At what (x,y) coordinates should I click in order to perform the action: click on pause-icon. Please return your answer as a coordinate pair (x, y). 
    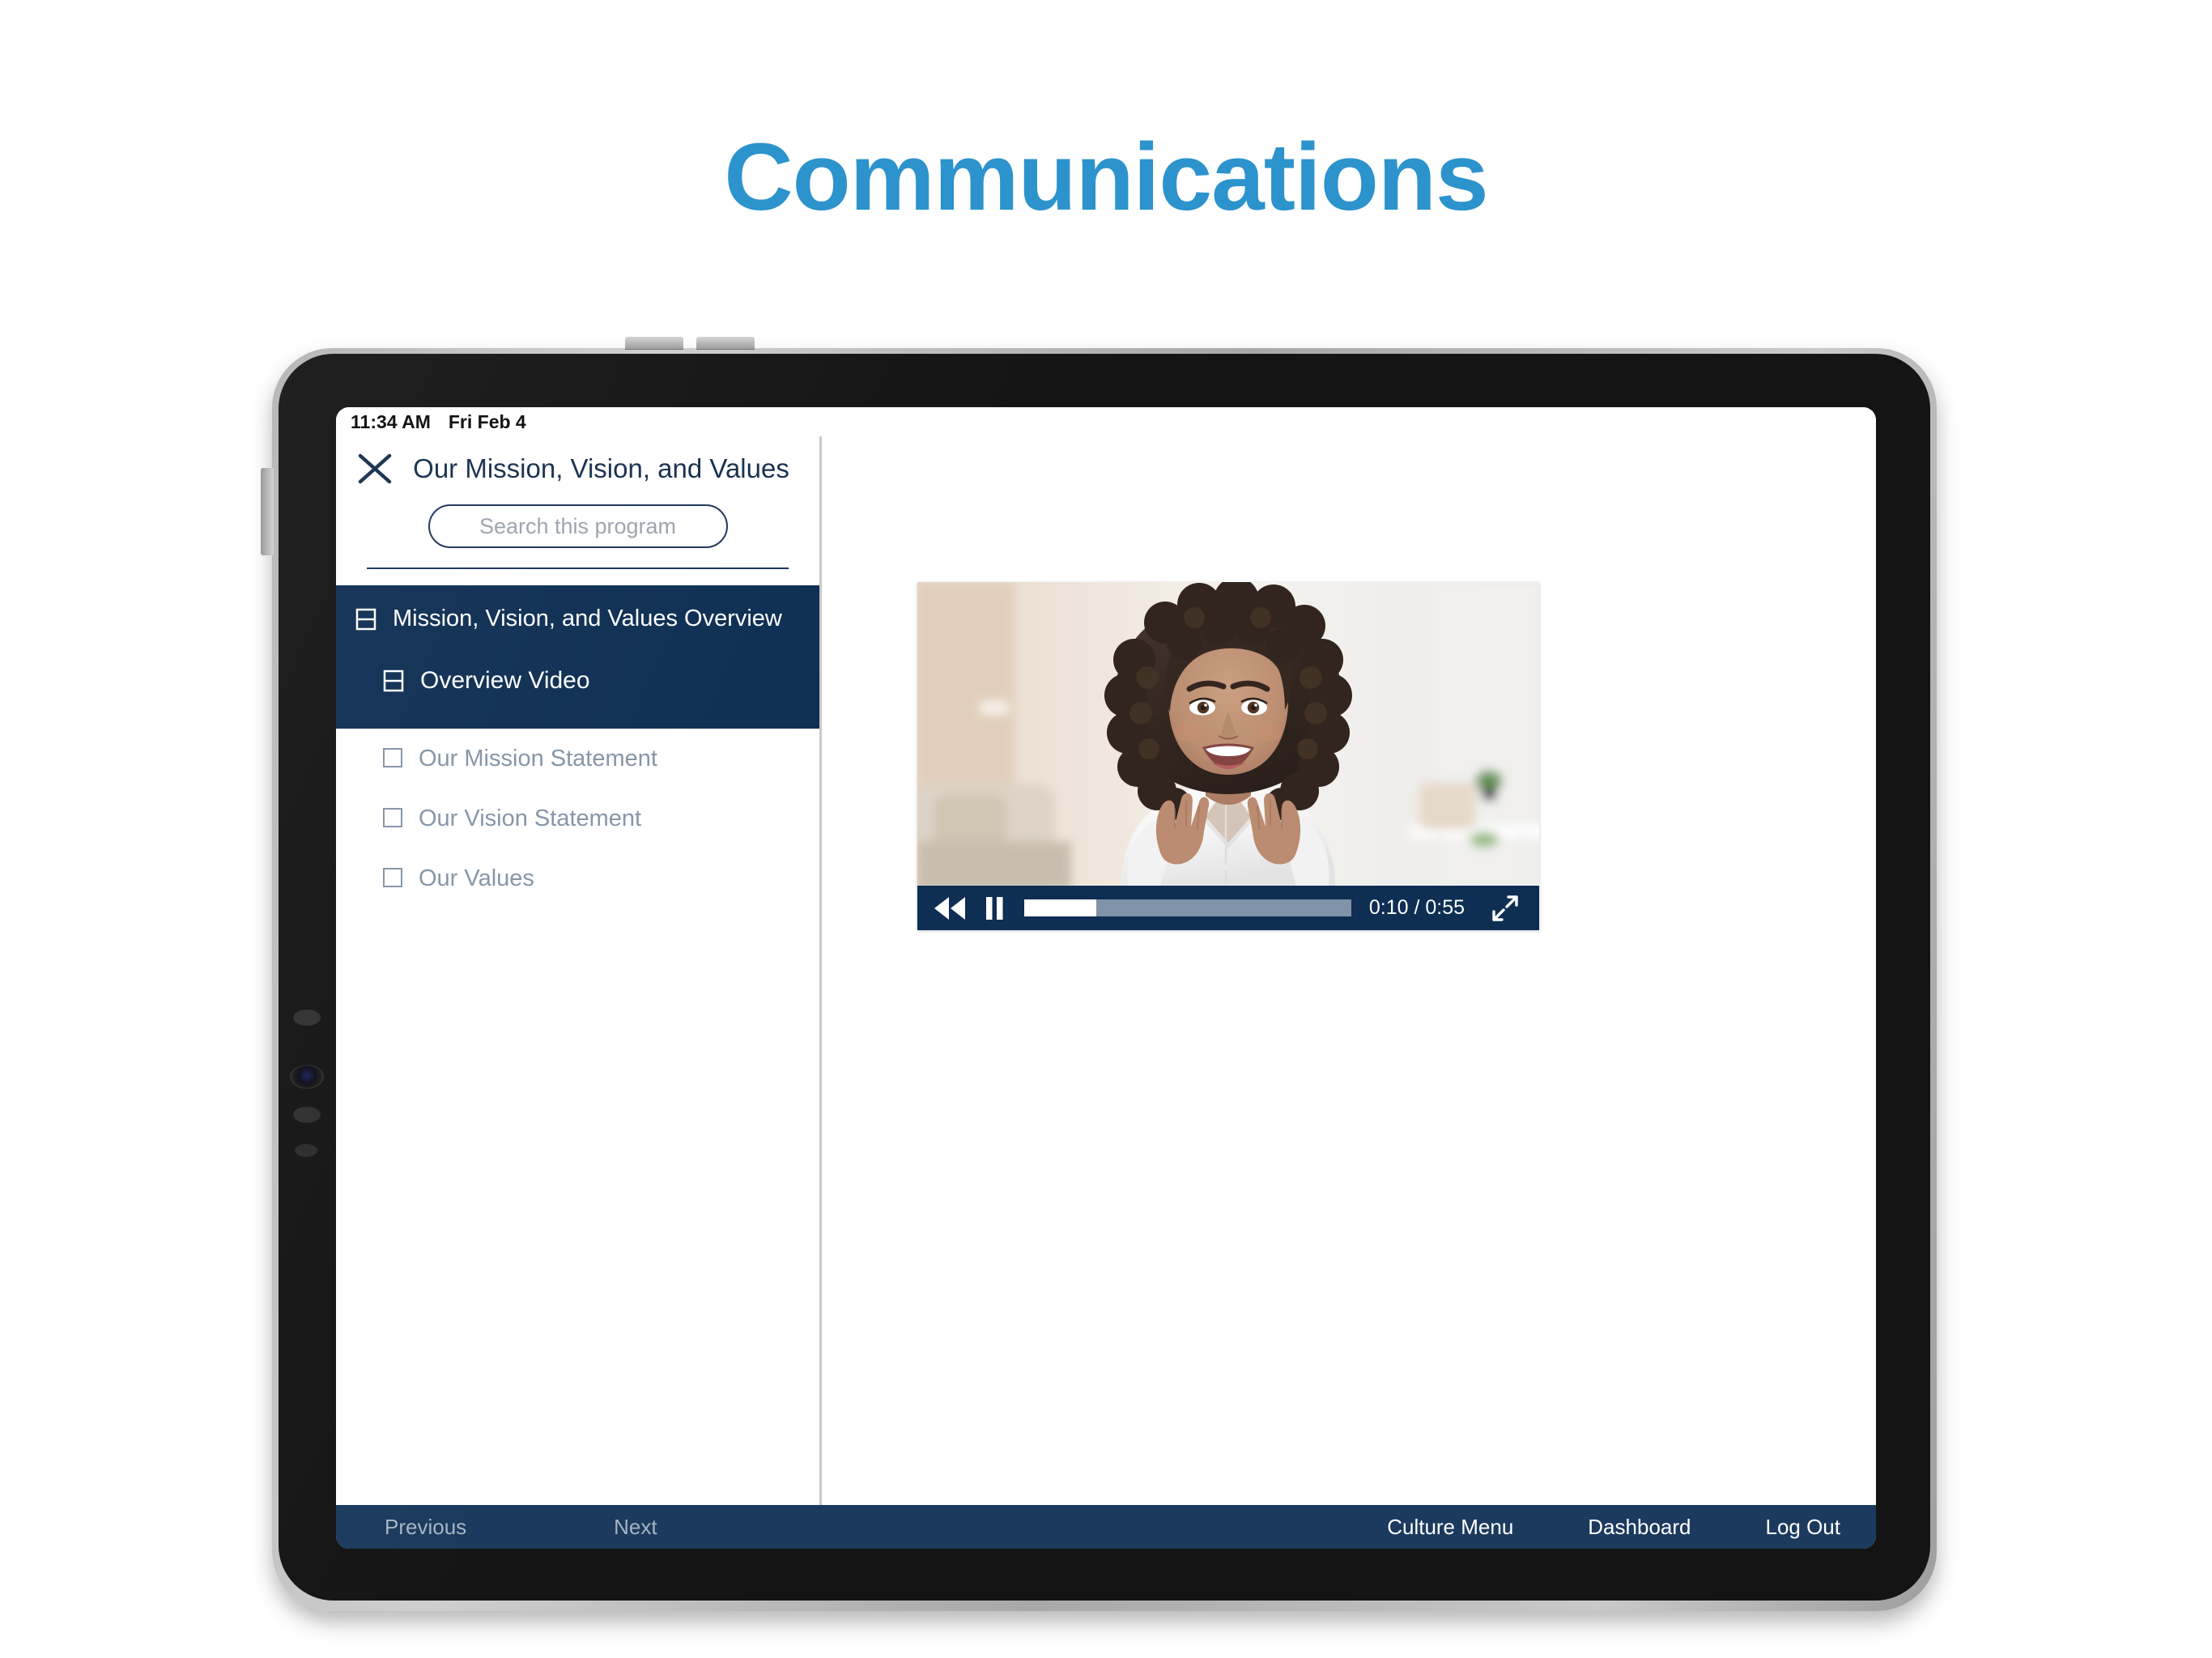
    Looking at the image, I should click on (995, 908).